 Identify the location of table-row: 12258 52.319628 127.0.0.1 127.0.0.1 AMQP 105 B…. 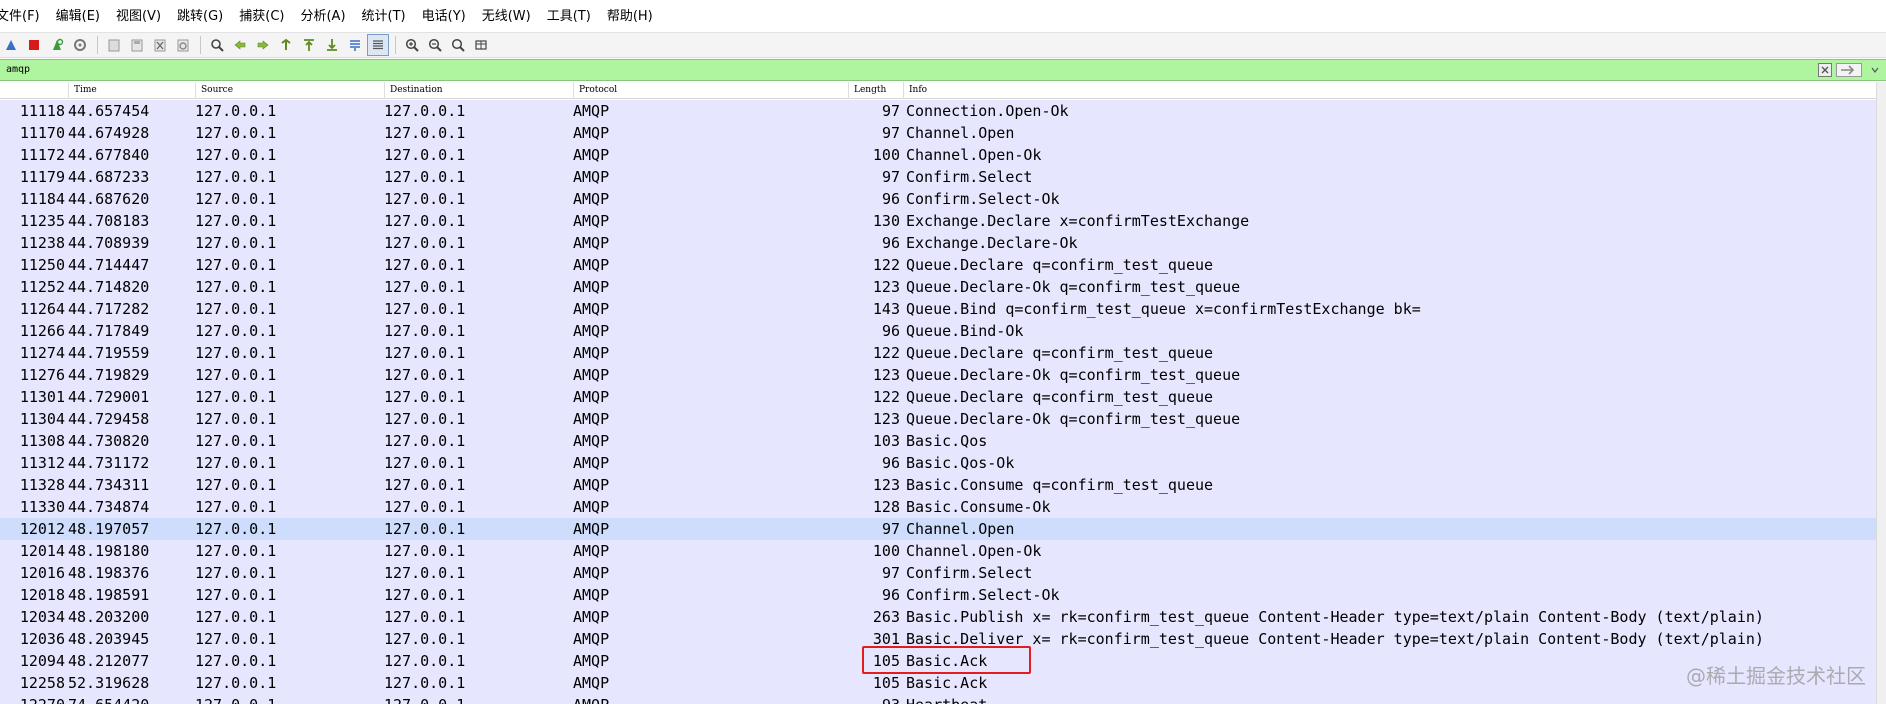
(938, 683).